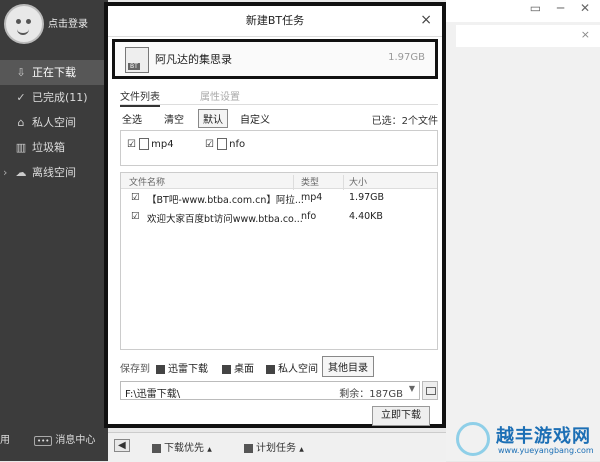 The image size is (600, 462). I want to click on table-row: ☑ 欢迎大家百度bt访问www.btba.co... nfo 4.40KB, so click(279, 217).